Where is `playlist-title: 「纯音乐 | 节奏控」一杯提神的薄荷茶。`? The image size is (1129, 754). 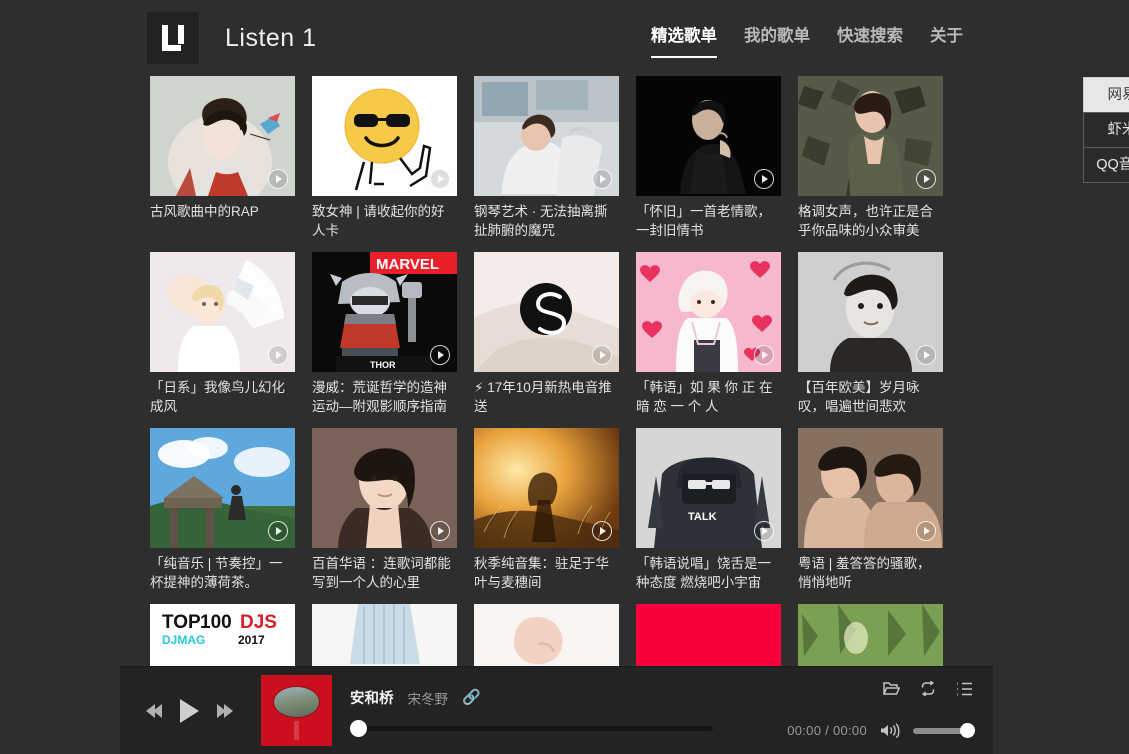
playlist-title: 「纯音乐 | 节奏控」一杯提神的薄荷茶。 is located at coordinates (216, 573).